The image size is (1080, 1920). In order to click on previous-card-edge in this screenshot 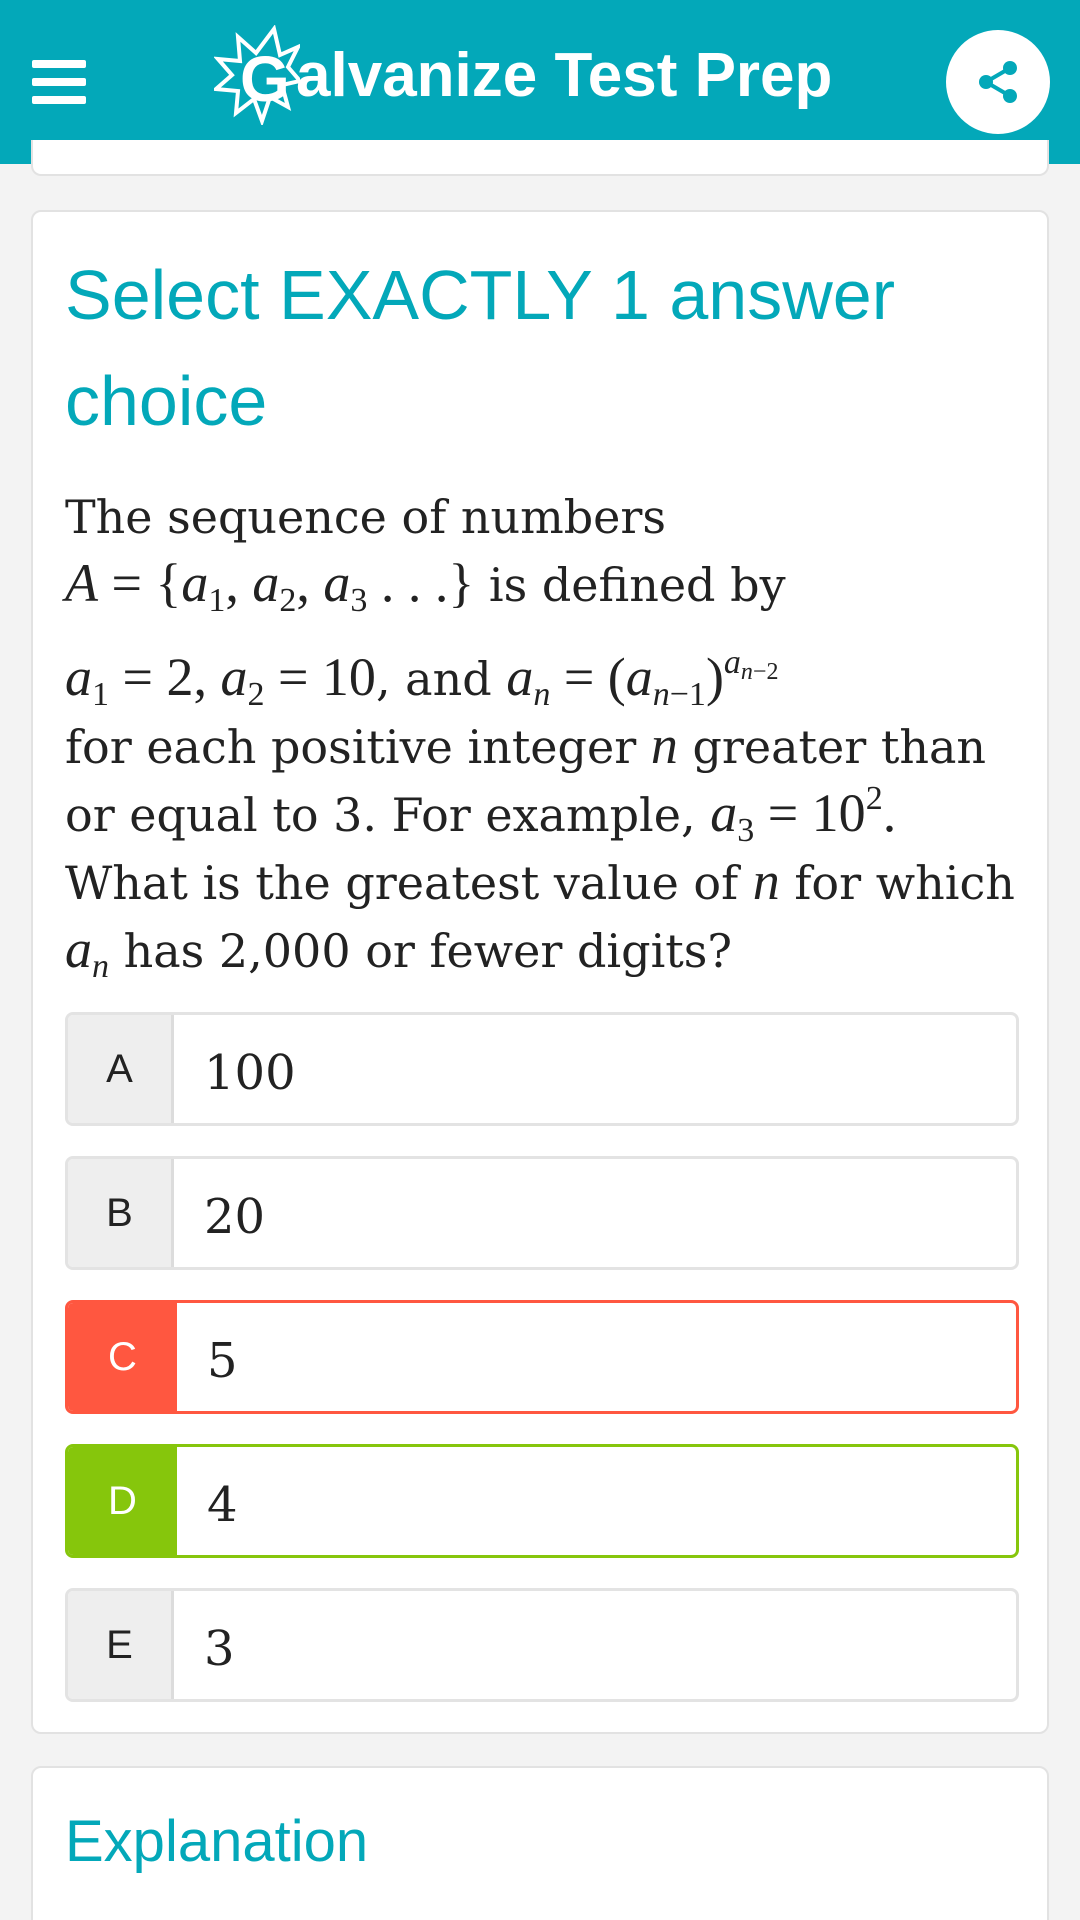, I will do `click(540, 158)`.